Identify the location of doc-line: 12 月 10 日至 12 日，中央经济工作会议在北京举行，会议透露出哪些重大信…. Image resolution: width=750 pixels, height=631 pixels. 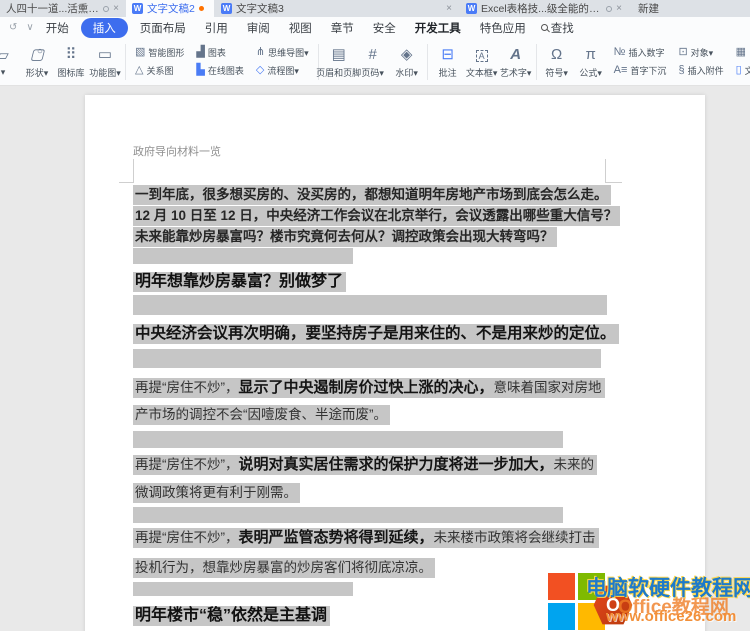
(377, 215).